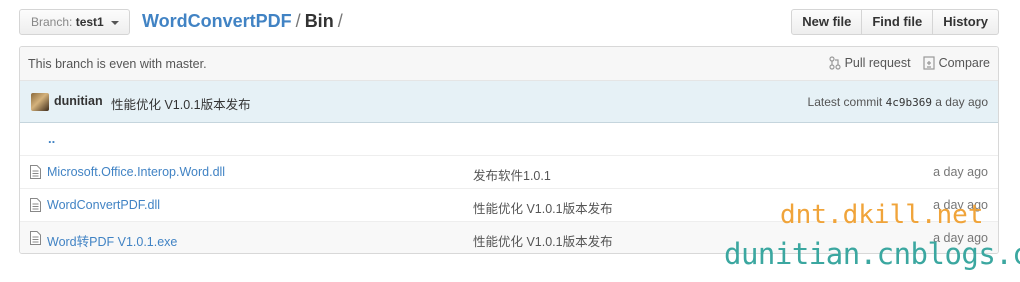 The image size is (1020, 282). I want to click on find-file-button: Find file, so click(897, 22).